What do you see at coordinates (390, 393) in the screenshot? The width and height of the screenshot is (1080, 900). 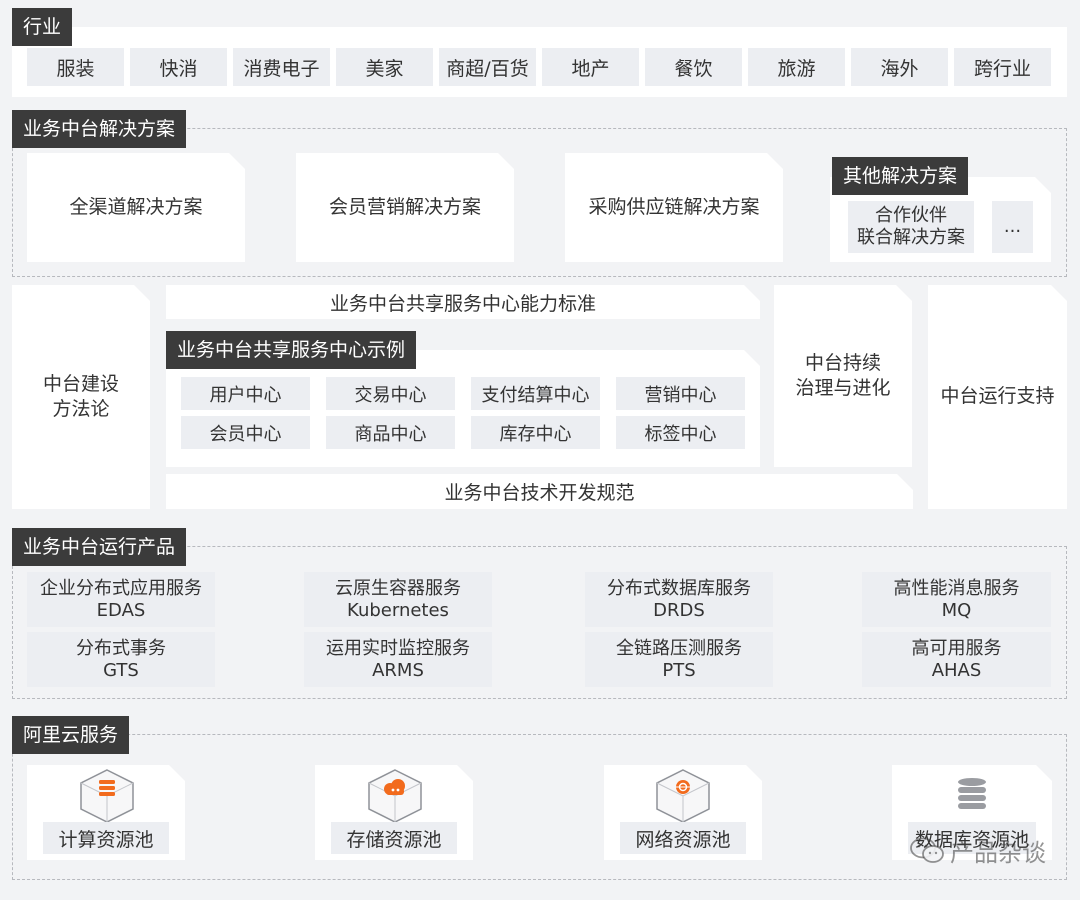 I see `center-item: 交易中心` at bounding box center [390, 393].